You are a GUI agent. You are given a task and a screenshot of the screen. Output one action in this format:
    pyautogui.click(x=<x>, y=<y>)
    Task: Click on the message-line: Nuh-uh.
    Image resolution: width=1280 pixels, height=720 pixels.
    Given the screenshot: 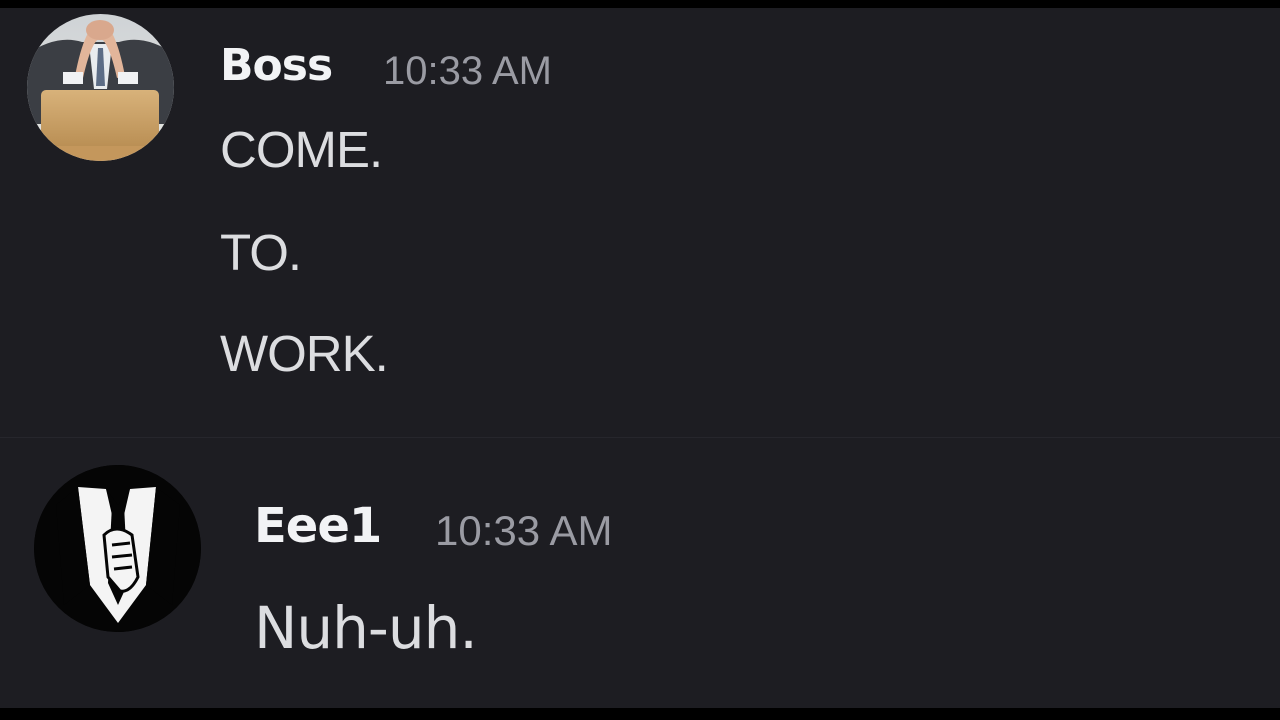 What is the action you would take?
    pyautogui.click(x=366, y=628)
    